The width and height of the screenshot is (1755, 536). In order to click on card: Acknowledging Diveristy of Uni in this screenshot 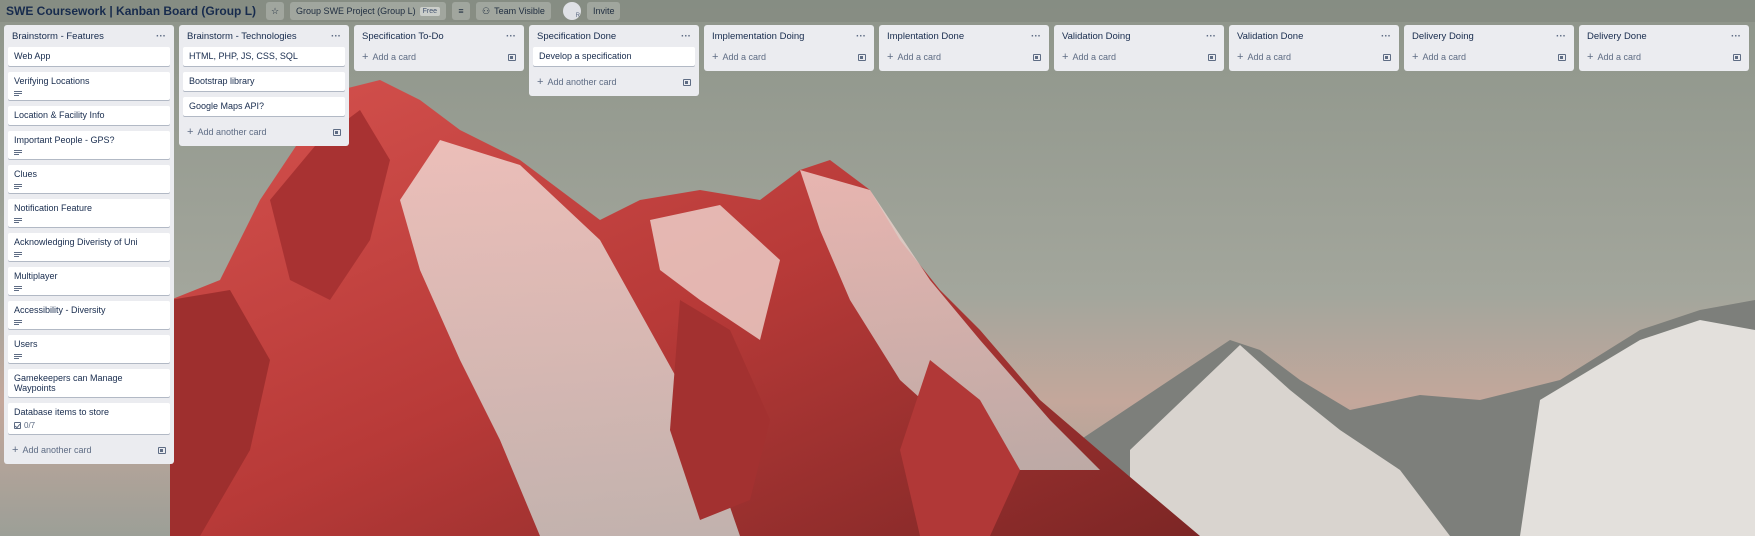, I will do `click(89, 247)`.